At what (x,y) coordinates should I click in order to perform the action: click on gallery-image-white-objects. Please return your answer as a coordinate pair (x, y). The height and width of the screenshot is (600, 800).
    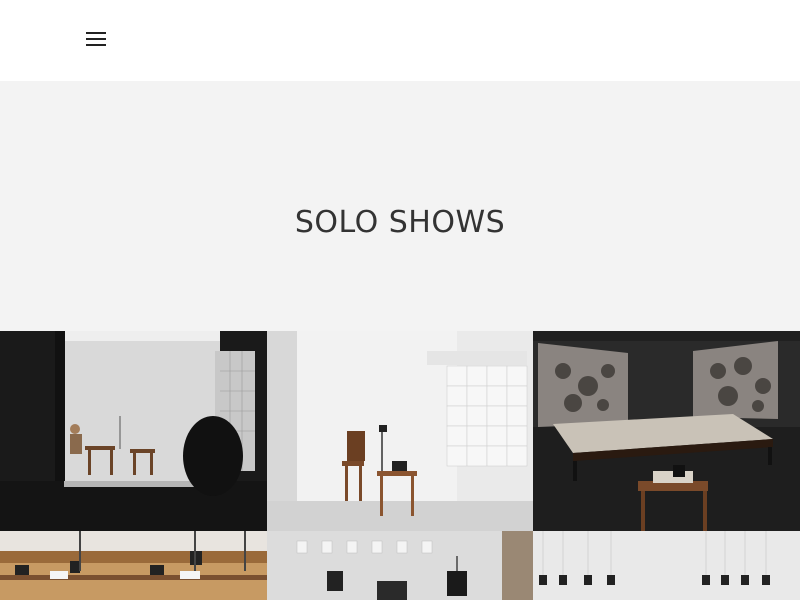
    Looking at the image, I should click on (400, 565).